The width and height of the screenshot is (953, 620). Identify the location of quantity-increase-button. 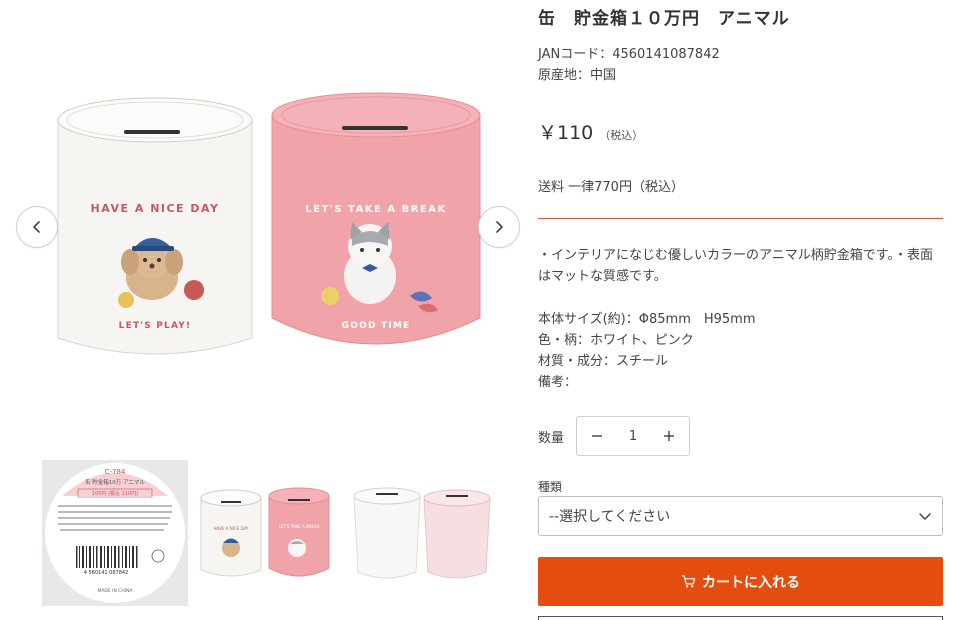
(669, 436).